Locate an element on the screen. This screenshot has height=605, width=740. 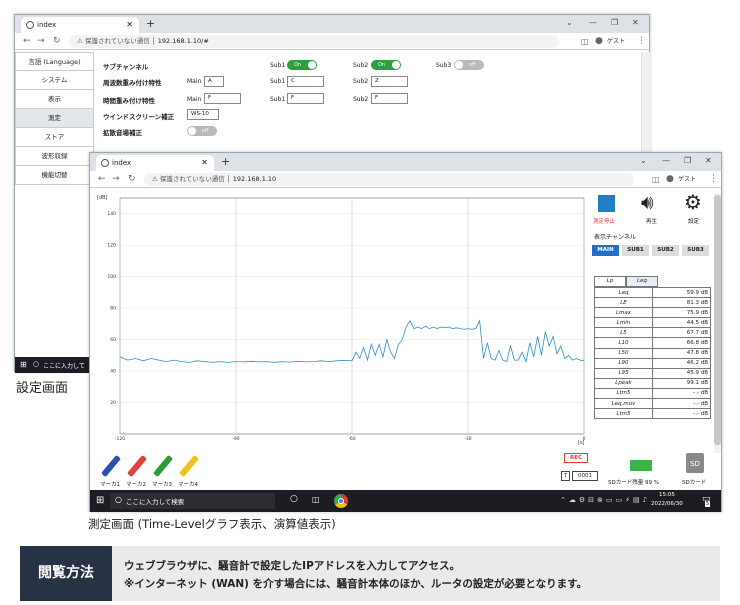
sidebar-item-function: 機能切替 is located at coordinates (54, 175).